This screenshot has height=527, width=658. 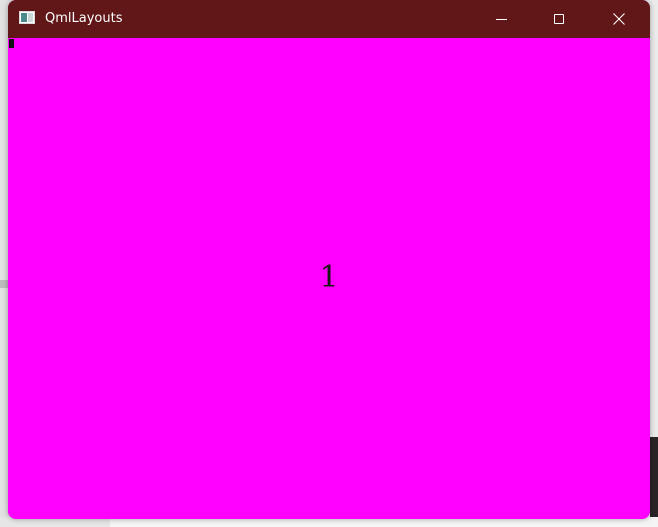 I want to click on focus-marker, so click(x=11, y=43).